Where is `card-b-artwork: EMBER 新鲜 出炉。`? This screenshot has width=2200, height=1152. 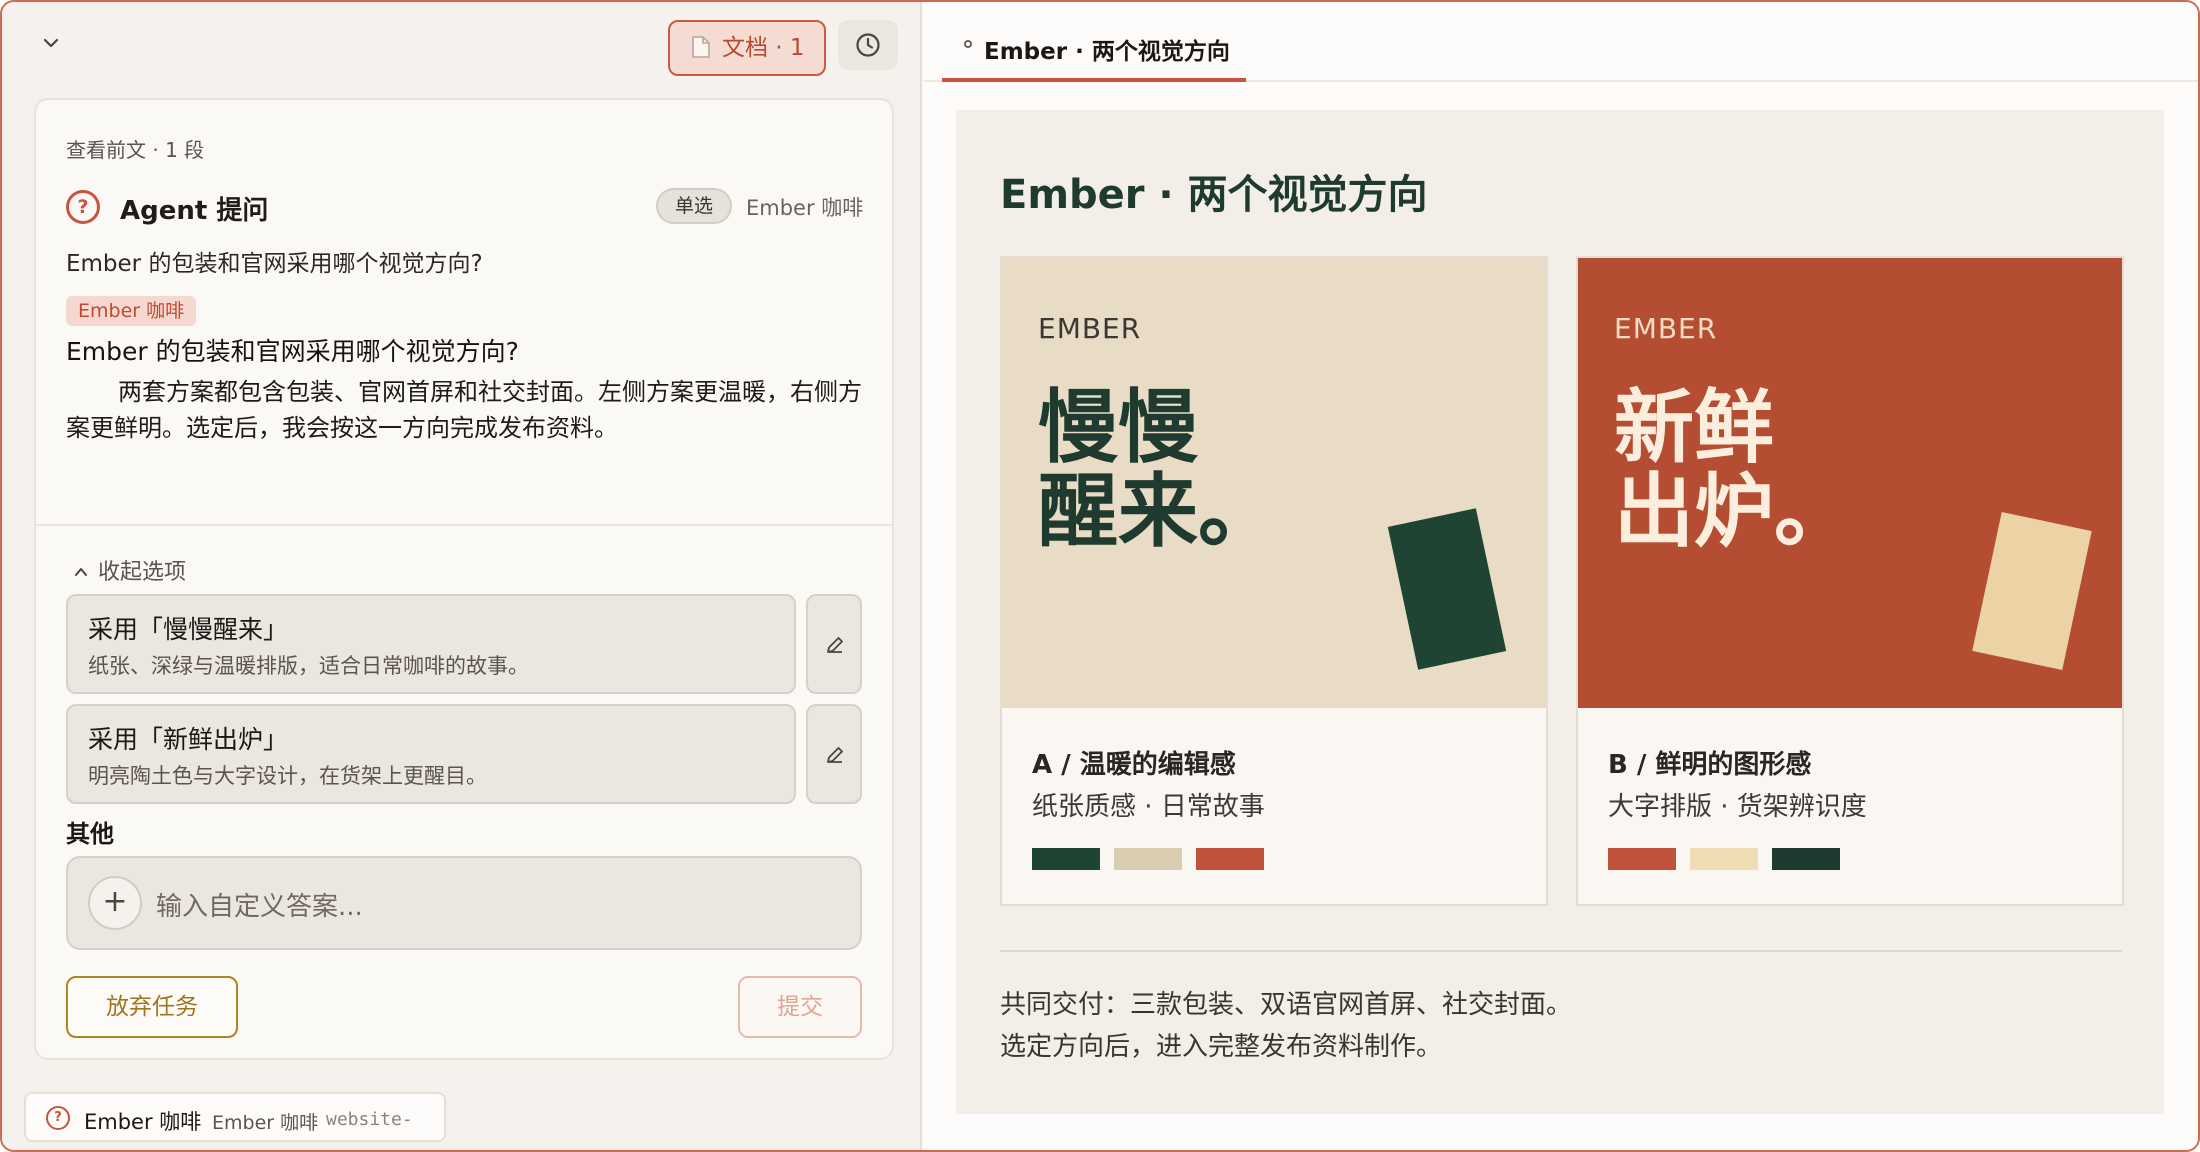 card-b-artwork: EMBER 新鲜 出炉。 is located at coordinates (1850, 483).